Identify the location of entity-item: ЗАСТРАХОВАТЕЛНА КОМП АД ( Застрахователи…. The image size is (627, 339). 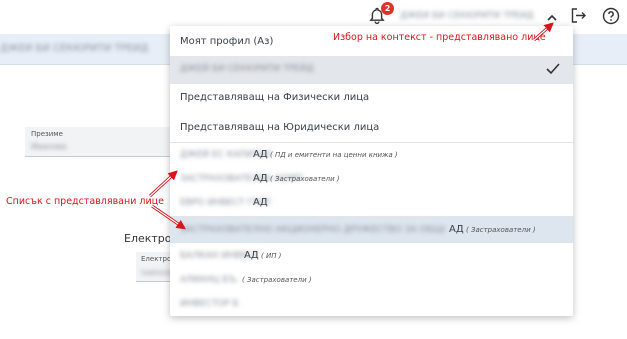
(371, 179).